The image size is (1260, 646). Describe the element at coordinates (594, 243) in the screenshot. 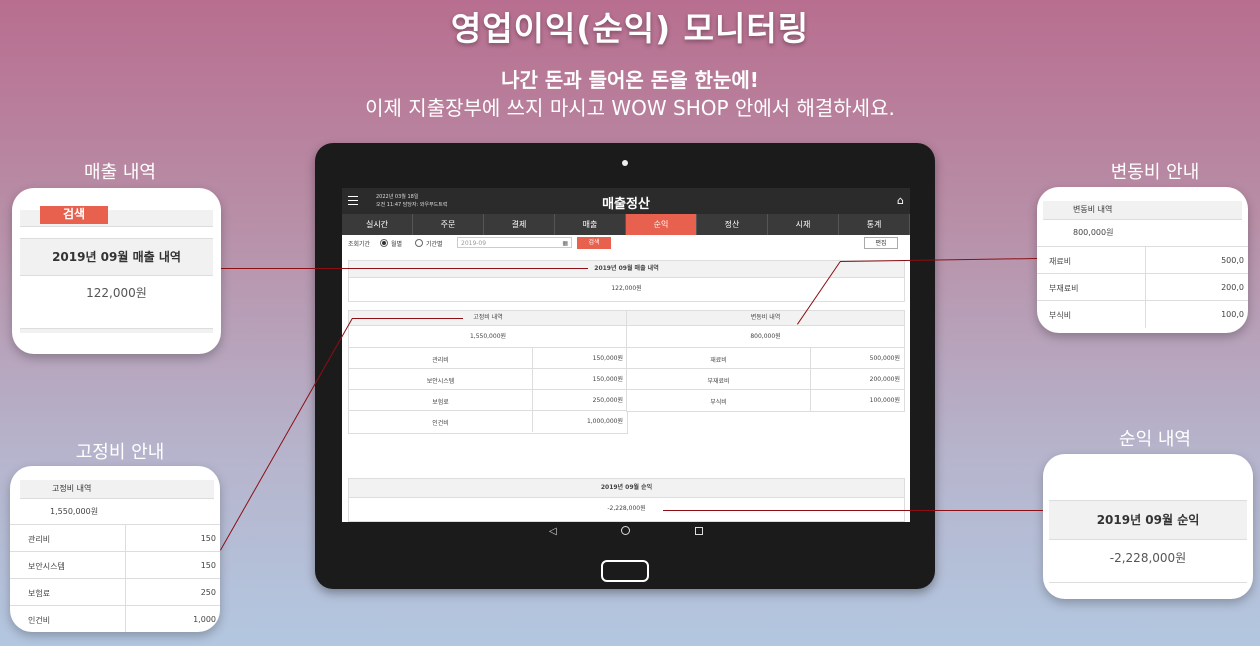

I see `filter-search-button: 검색` at that location.